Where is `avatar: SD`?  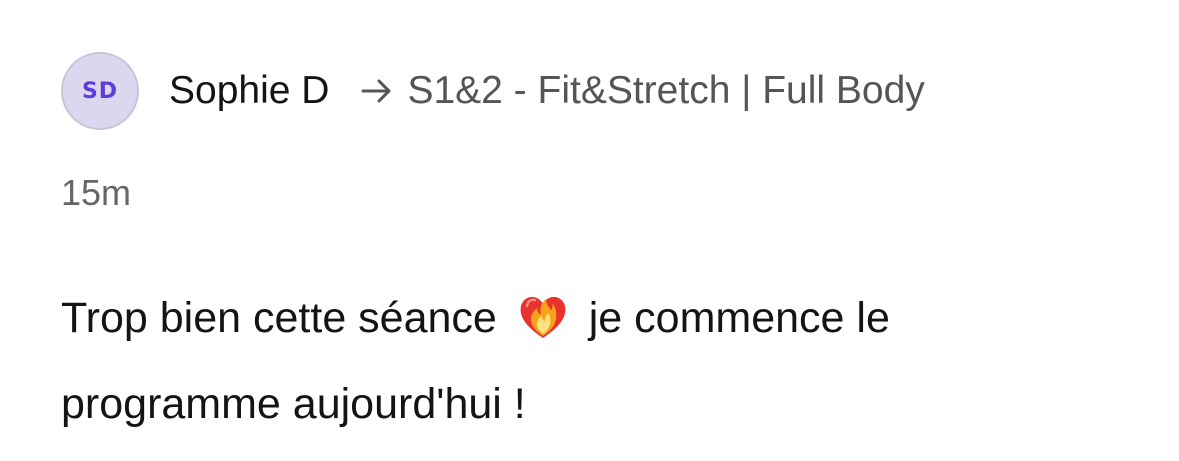 avatar: SD is located at coordinates (100, 91).